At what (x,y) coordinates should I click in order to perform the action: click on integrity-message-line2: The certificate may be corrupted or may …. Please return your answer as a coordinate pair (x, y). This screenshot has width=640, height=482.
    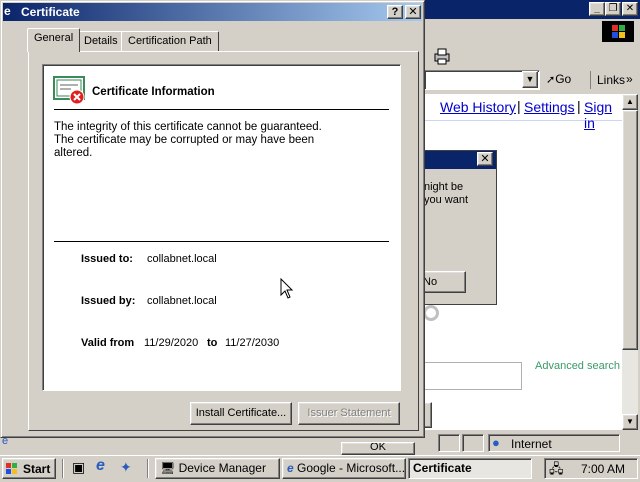
    Looking at the image, I should click on (184, 140).